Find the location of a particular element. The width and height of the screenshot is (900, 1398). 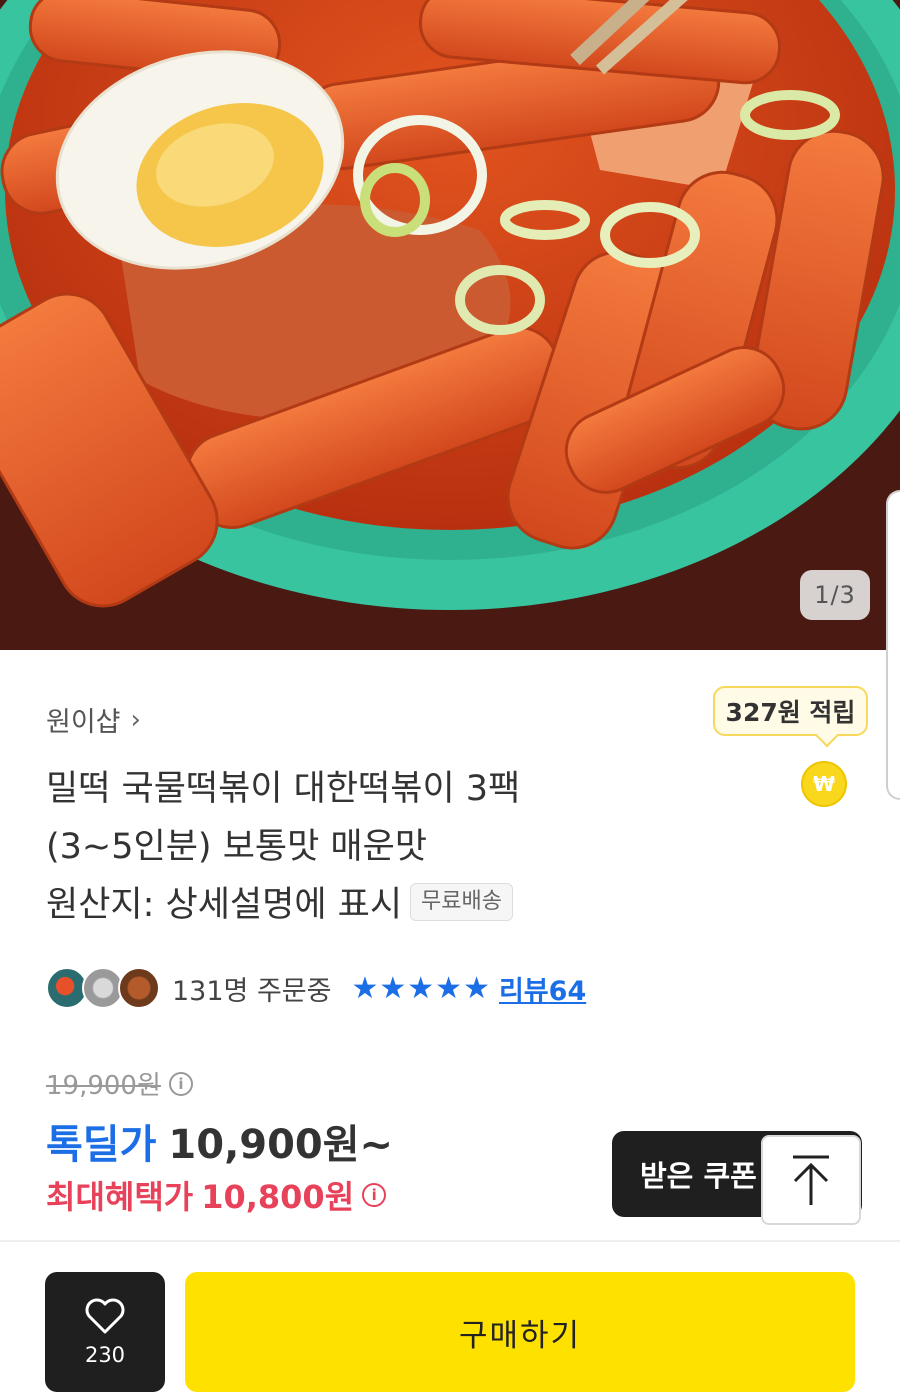

side-scroll-handle is located at coordinates (893, 645).